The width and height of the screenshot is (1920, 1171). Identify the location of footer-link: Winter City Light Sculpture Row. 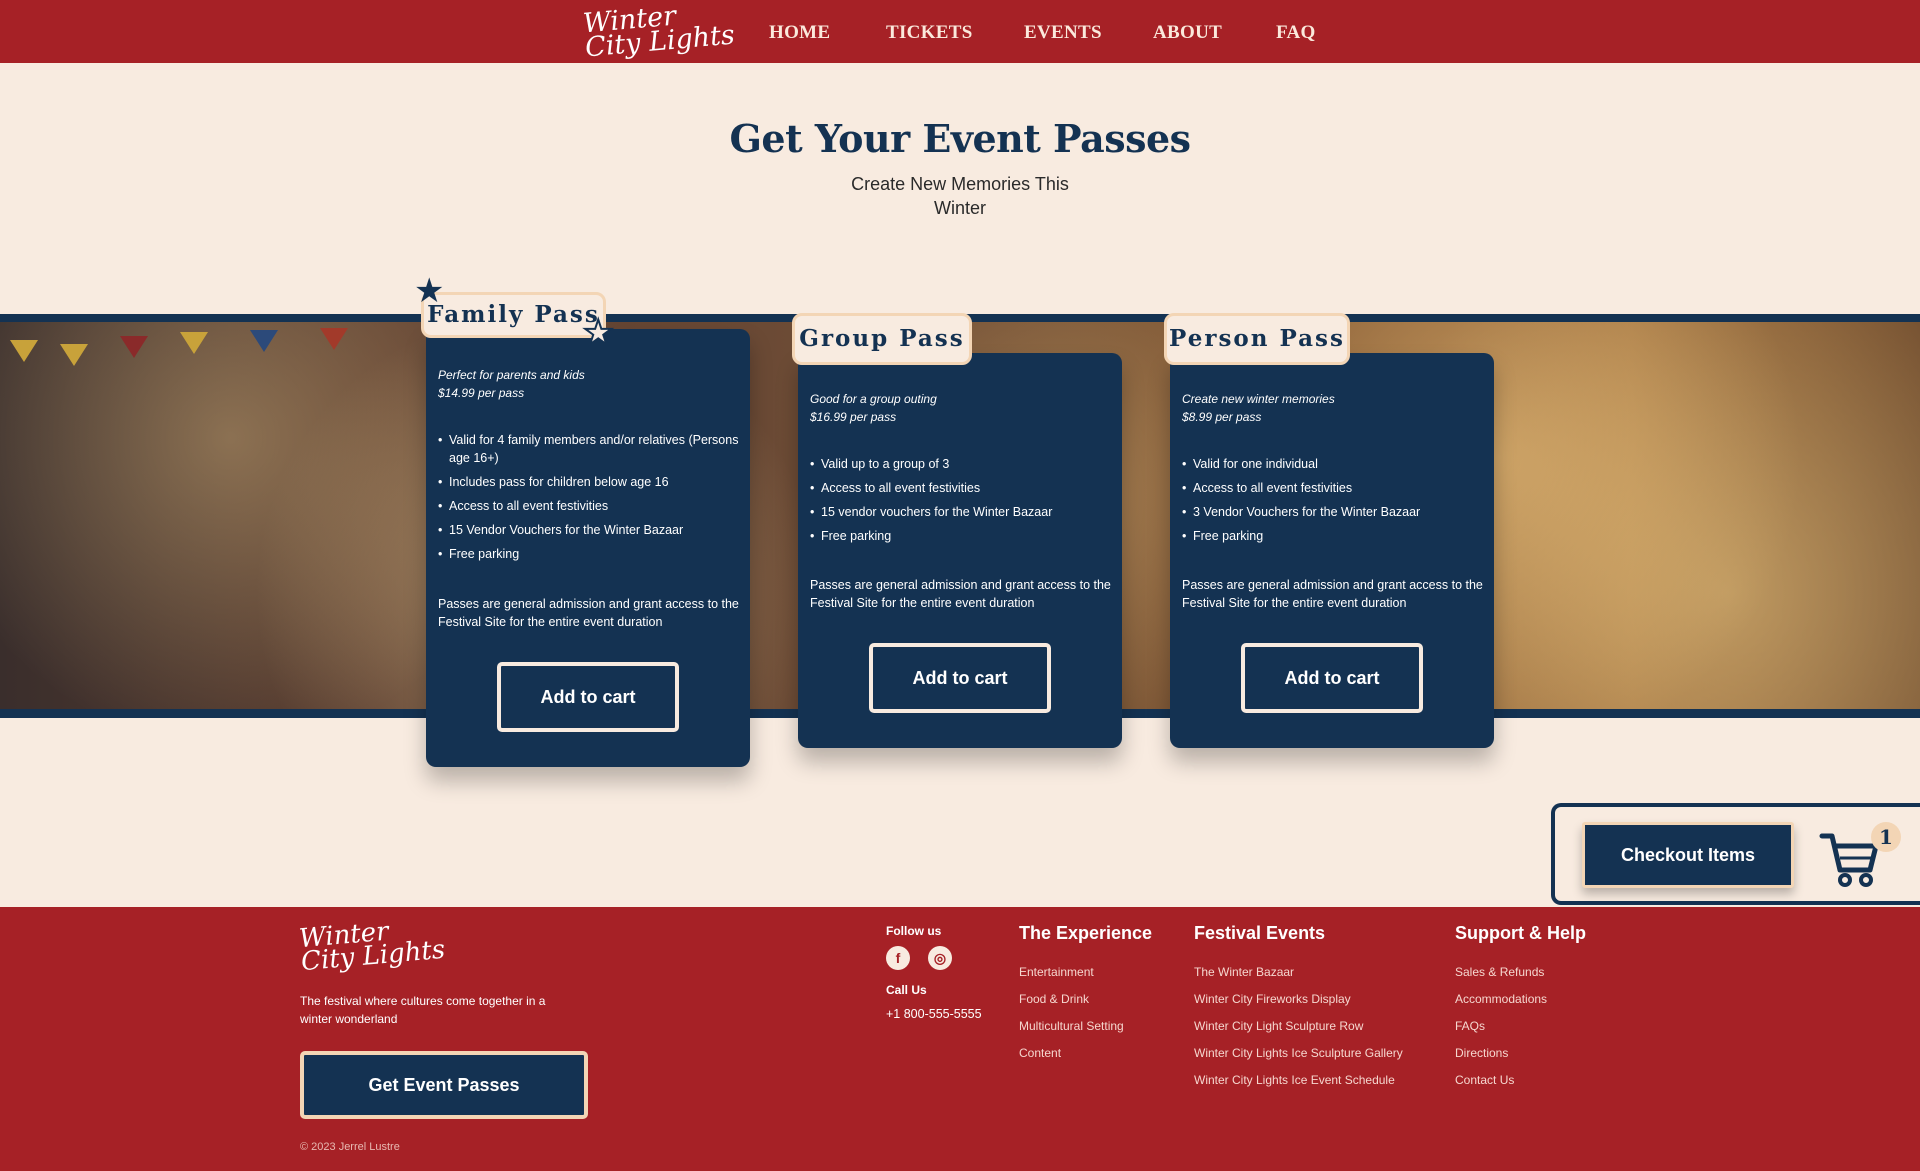
(1298, 1031).